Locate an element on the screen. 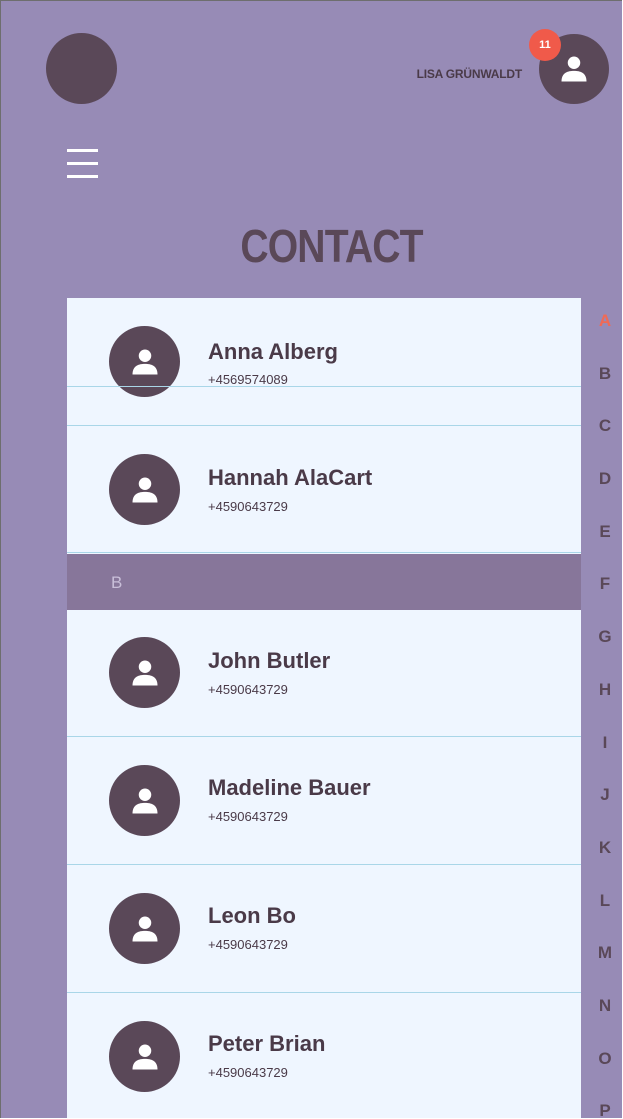 This screenshot has height=1119, width=623. contact-name: Madeline Bauer is located at coordinates (289, 787).